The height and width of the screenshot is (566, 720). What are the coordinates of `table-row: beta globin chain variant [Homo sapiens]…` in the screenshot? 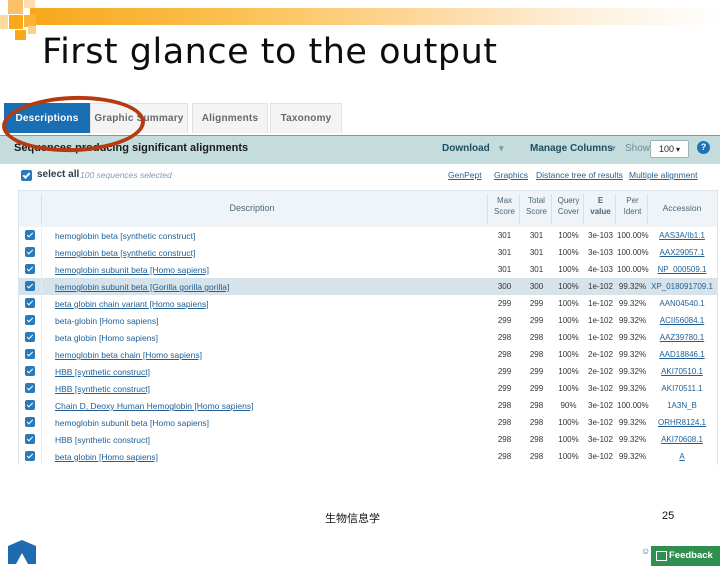 It's located at (368, 303).